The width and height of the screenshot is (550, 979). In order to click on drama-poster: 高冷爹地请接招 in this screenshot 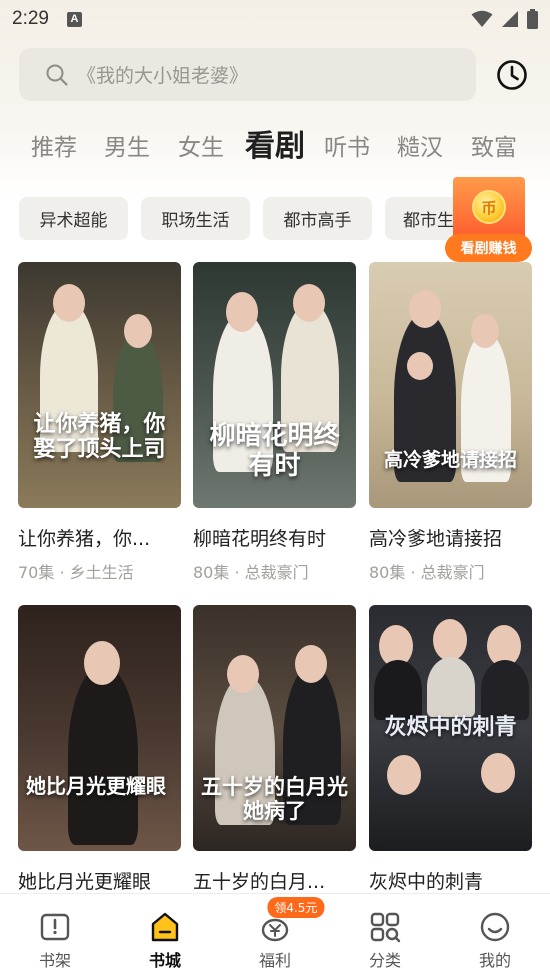, I will do `click(450, 385)`.